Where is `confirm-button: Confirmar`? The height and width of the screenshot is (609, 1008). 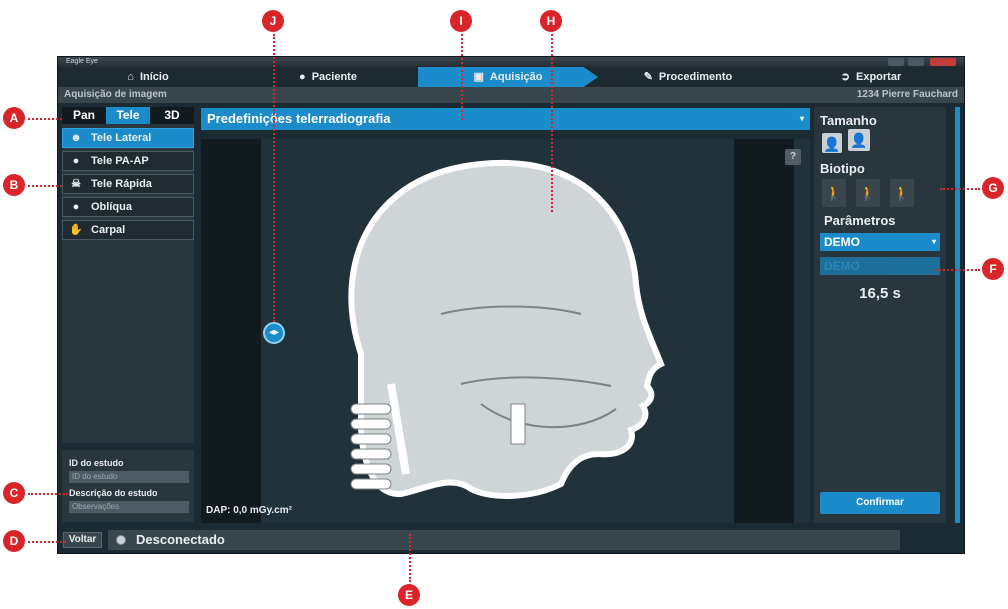
confirm-button: Confirmar is located at coordinates (880, 503).